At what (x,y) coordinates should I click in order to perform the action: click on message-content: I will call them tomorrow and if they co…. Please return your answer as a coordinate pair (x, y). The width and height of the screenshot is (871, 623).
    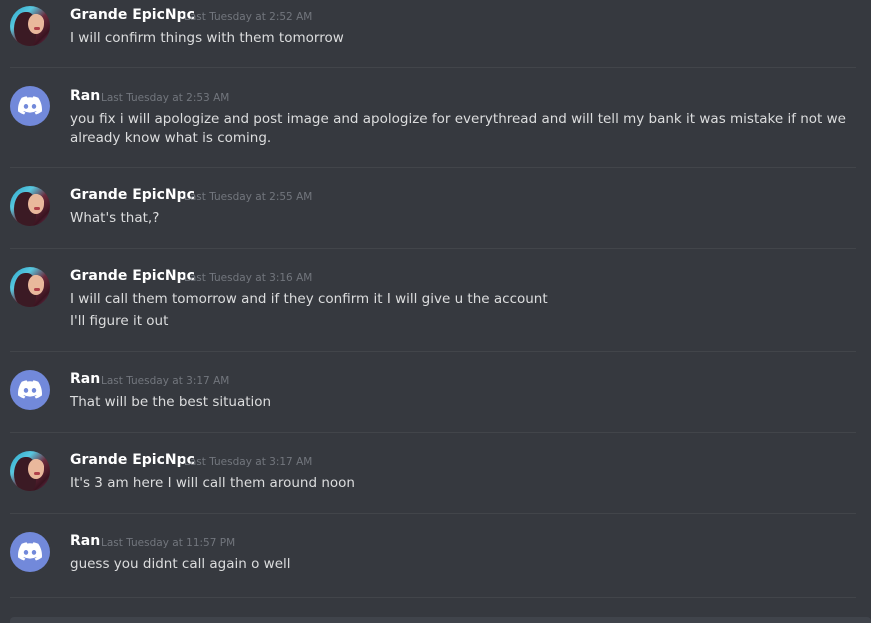
    Looking at the image, I should click on (440, 310).